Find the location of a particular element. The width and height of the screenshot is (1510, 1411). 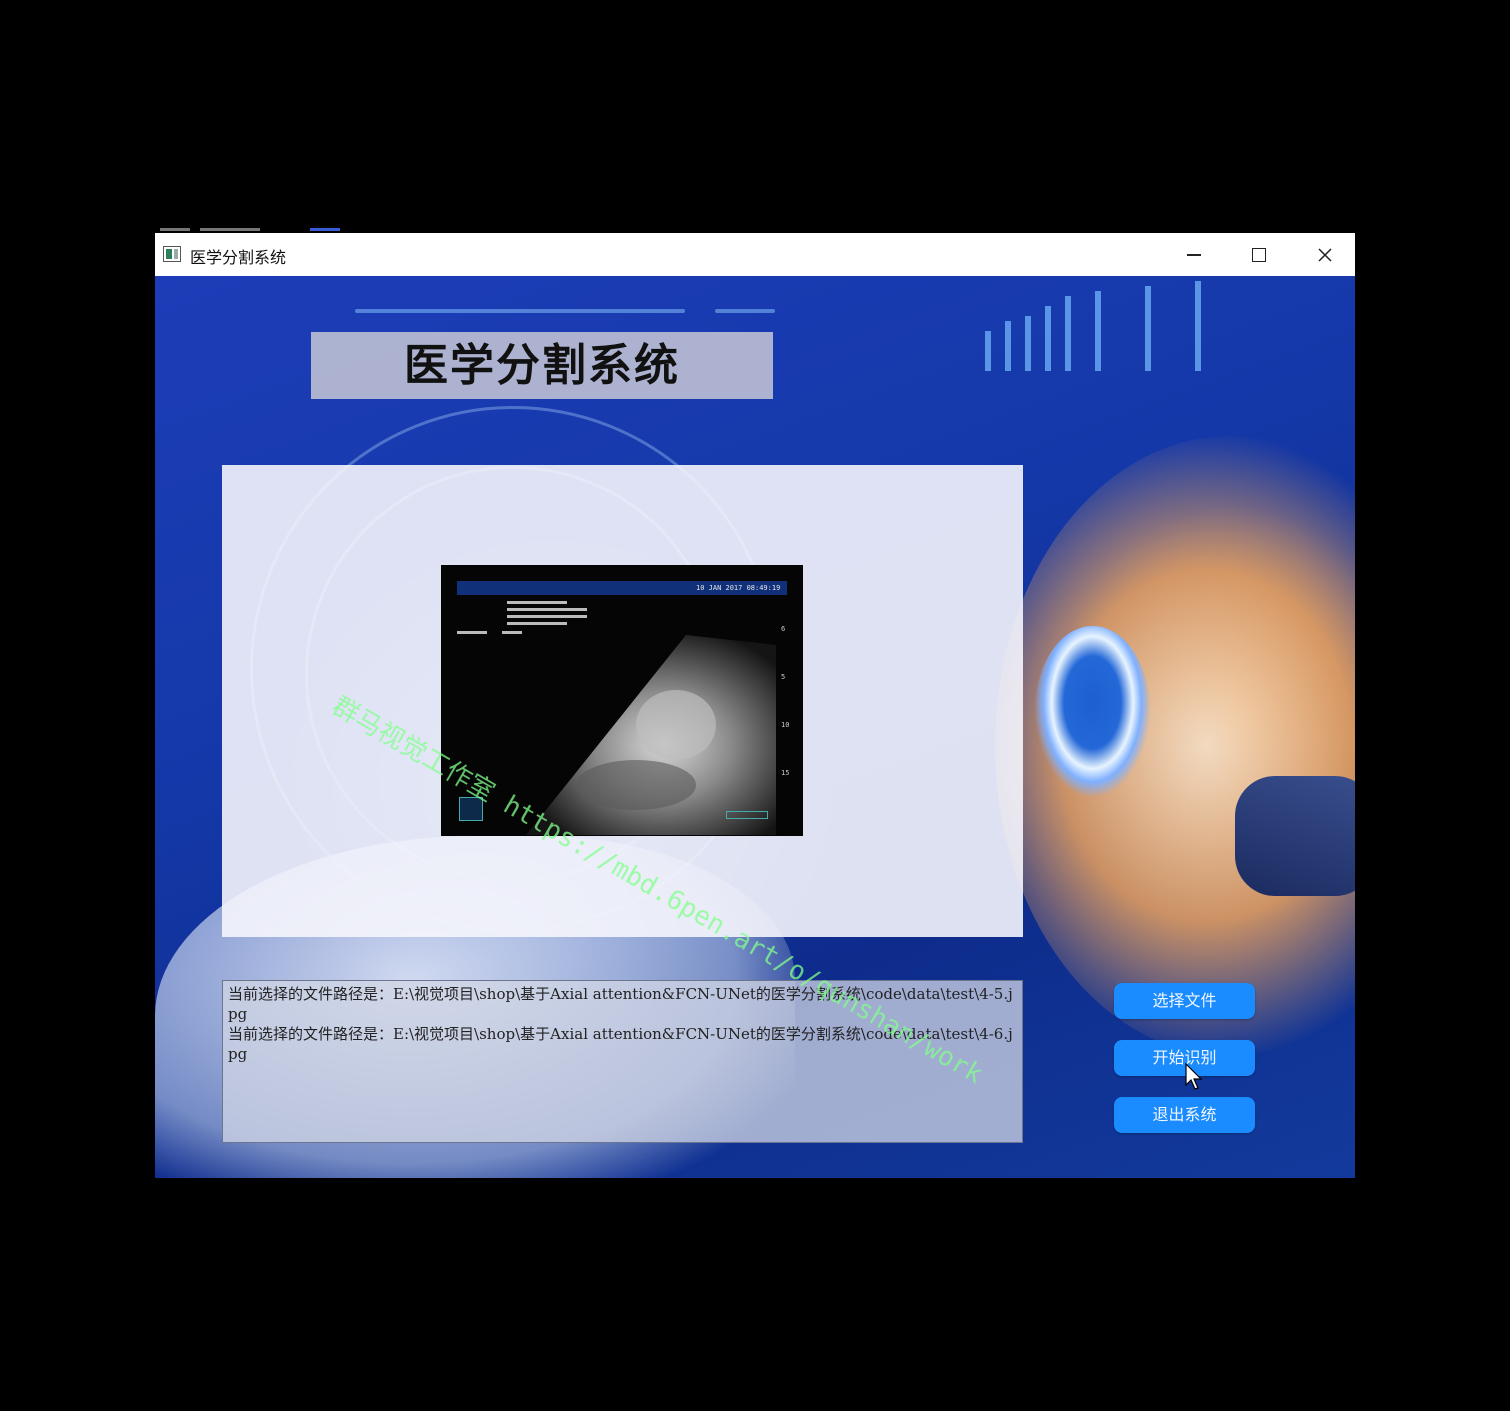

page-title: 医学分割系统 is located at coordinates (542, 365).